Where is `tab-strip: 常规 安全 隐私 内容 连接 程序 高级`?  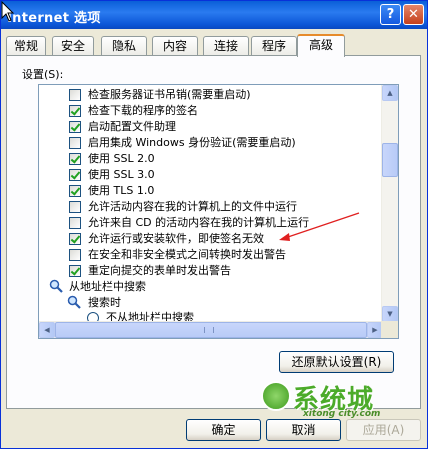 tab-strip: 常规 安全 隐私 内容 连接 程序 高级 is located at coordinates (216, 45).